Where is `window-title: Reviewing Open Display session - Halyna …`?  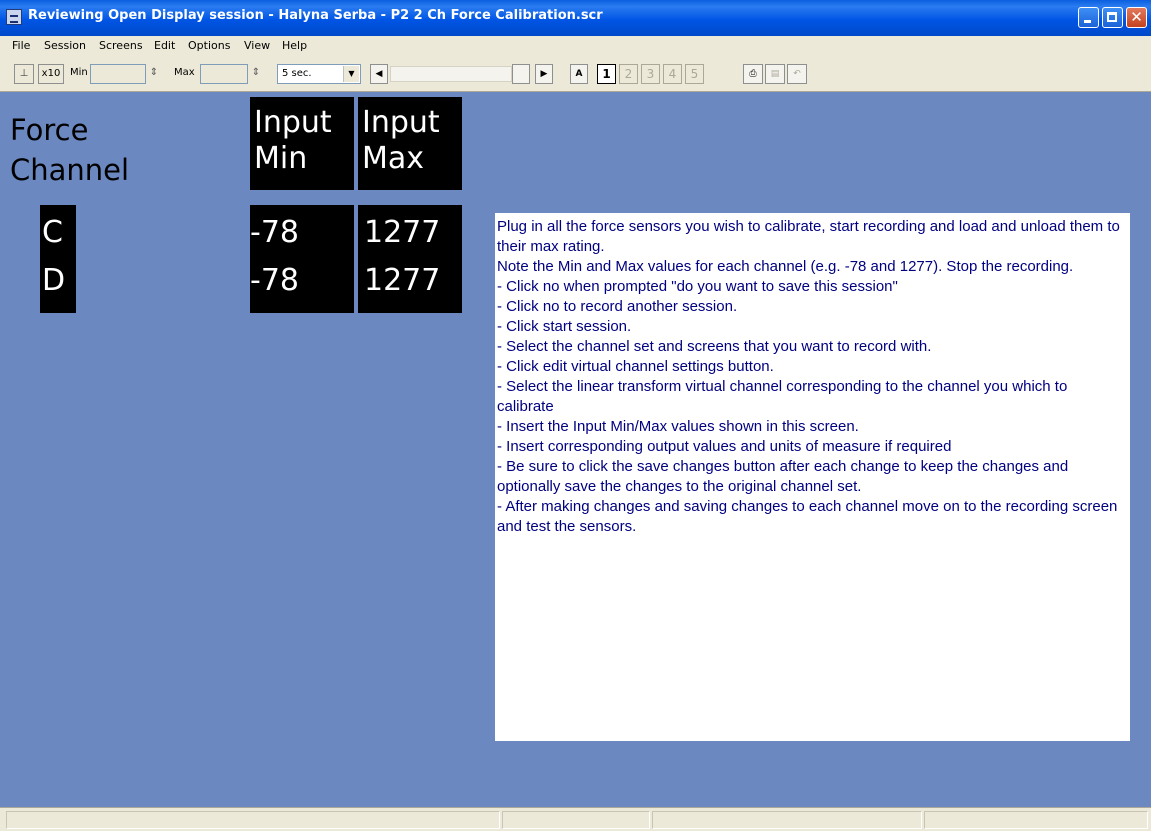 window-title: Reviewing Open Display session - Halyna … is located at coordinates (315, 15).